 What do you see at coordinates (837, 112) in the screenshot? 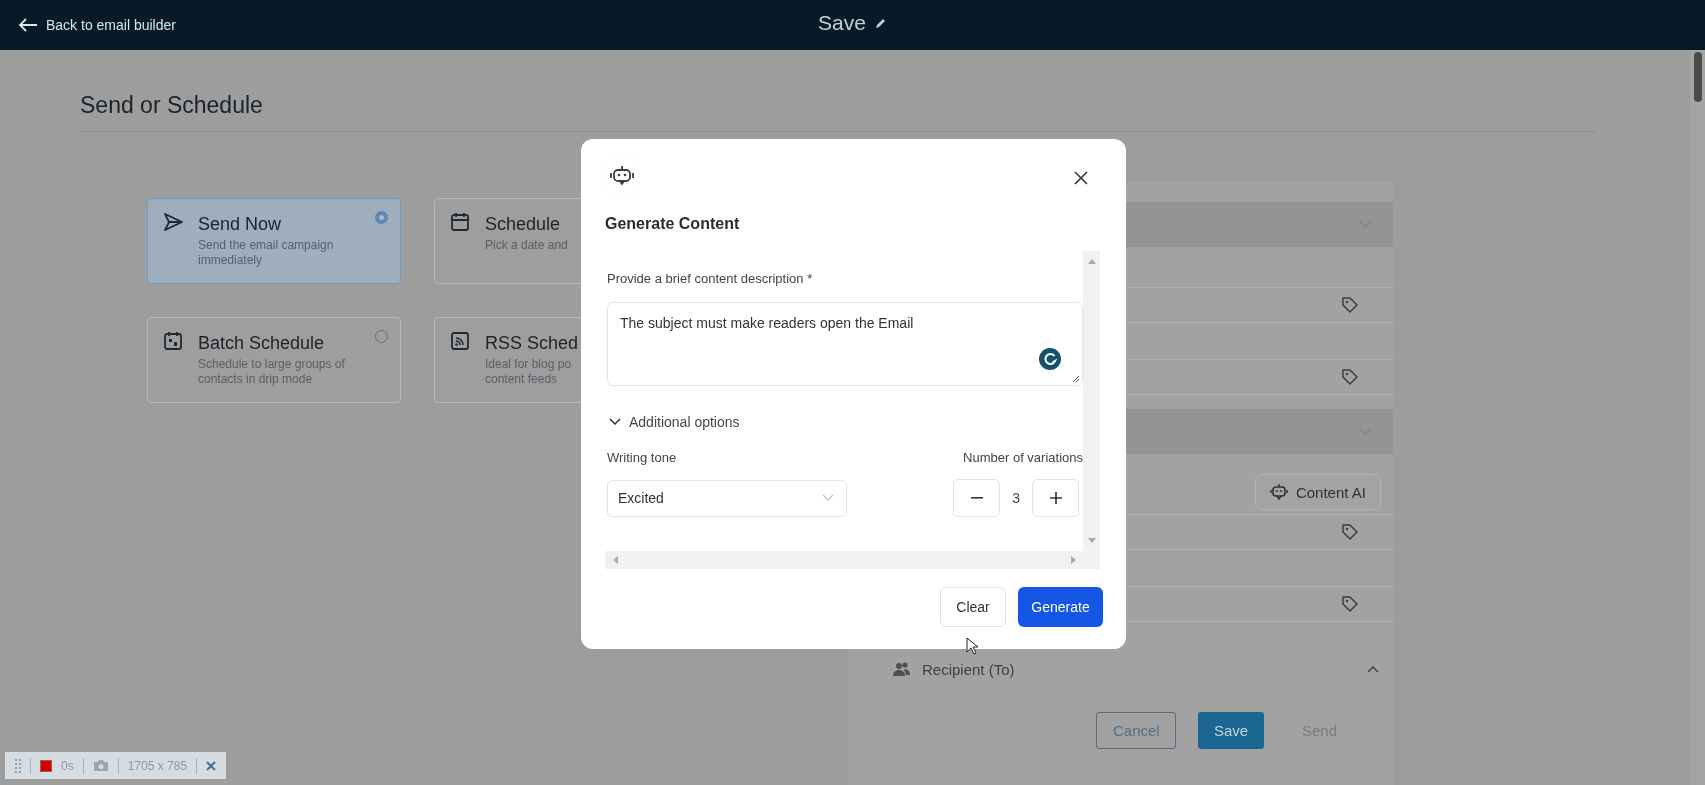
I see `page-title: Send or Schedule` at bounding box center [837, 112].